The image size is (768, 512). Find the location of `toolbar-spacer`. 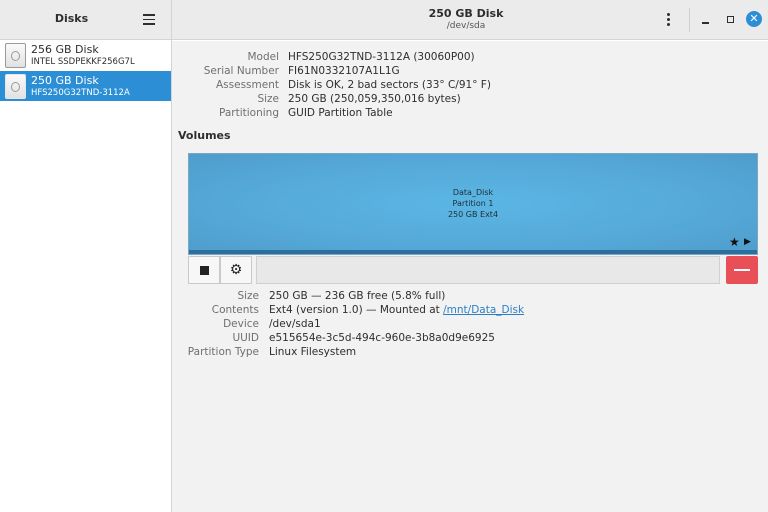

toolbar-spacer is located at coordinates (488, 270).